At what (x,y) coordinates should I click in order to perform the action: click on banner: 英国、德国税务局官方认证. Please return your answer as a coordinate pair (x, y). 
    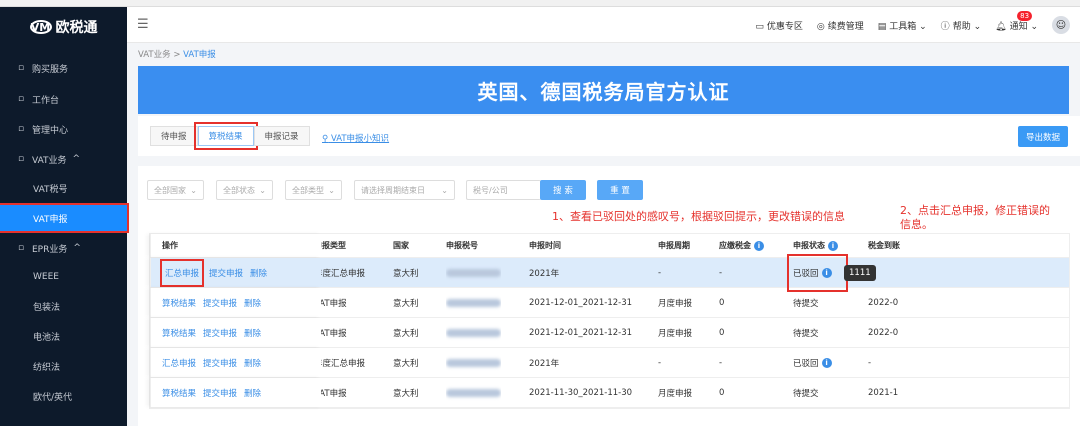
    Looking at the image, I should click on (603, 90).